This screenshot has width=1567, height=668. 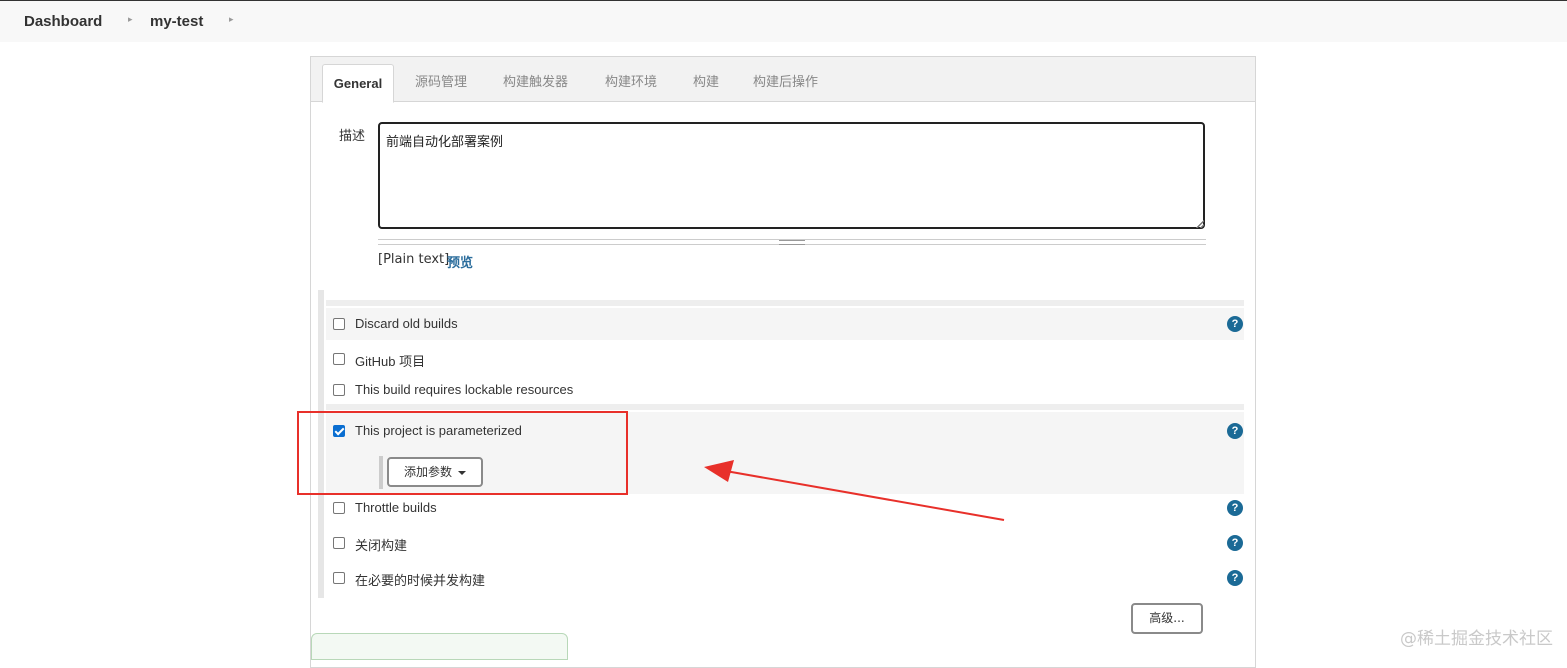 I want to click on annotation-arrow-icon, so click(x=854, y=490).